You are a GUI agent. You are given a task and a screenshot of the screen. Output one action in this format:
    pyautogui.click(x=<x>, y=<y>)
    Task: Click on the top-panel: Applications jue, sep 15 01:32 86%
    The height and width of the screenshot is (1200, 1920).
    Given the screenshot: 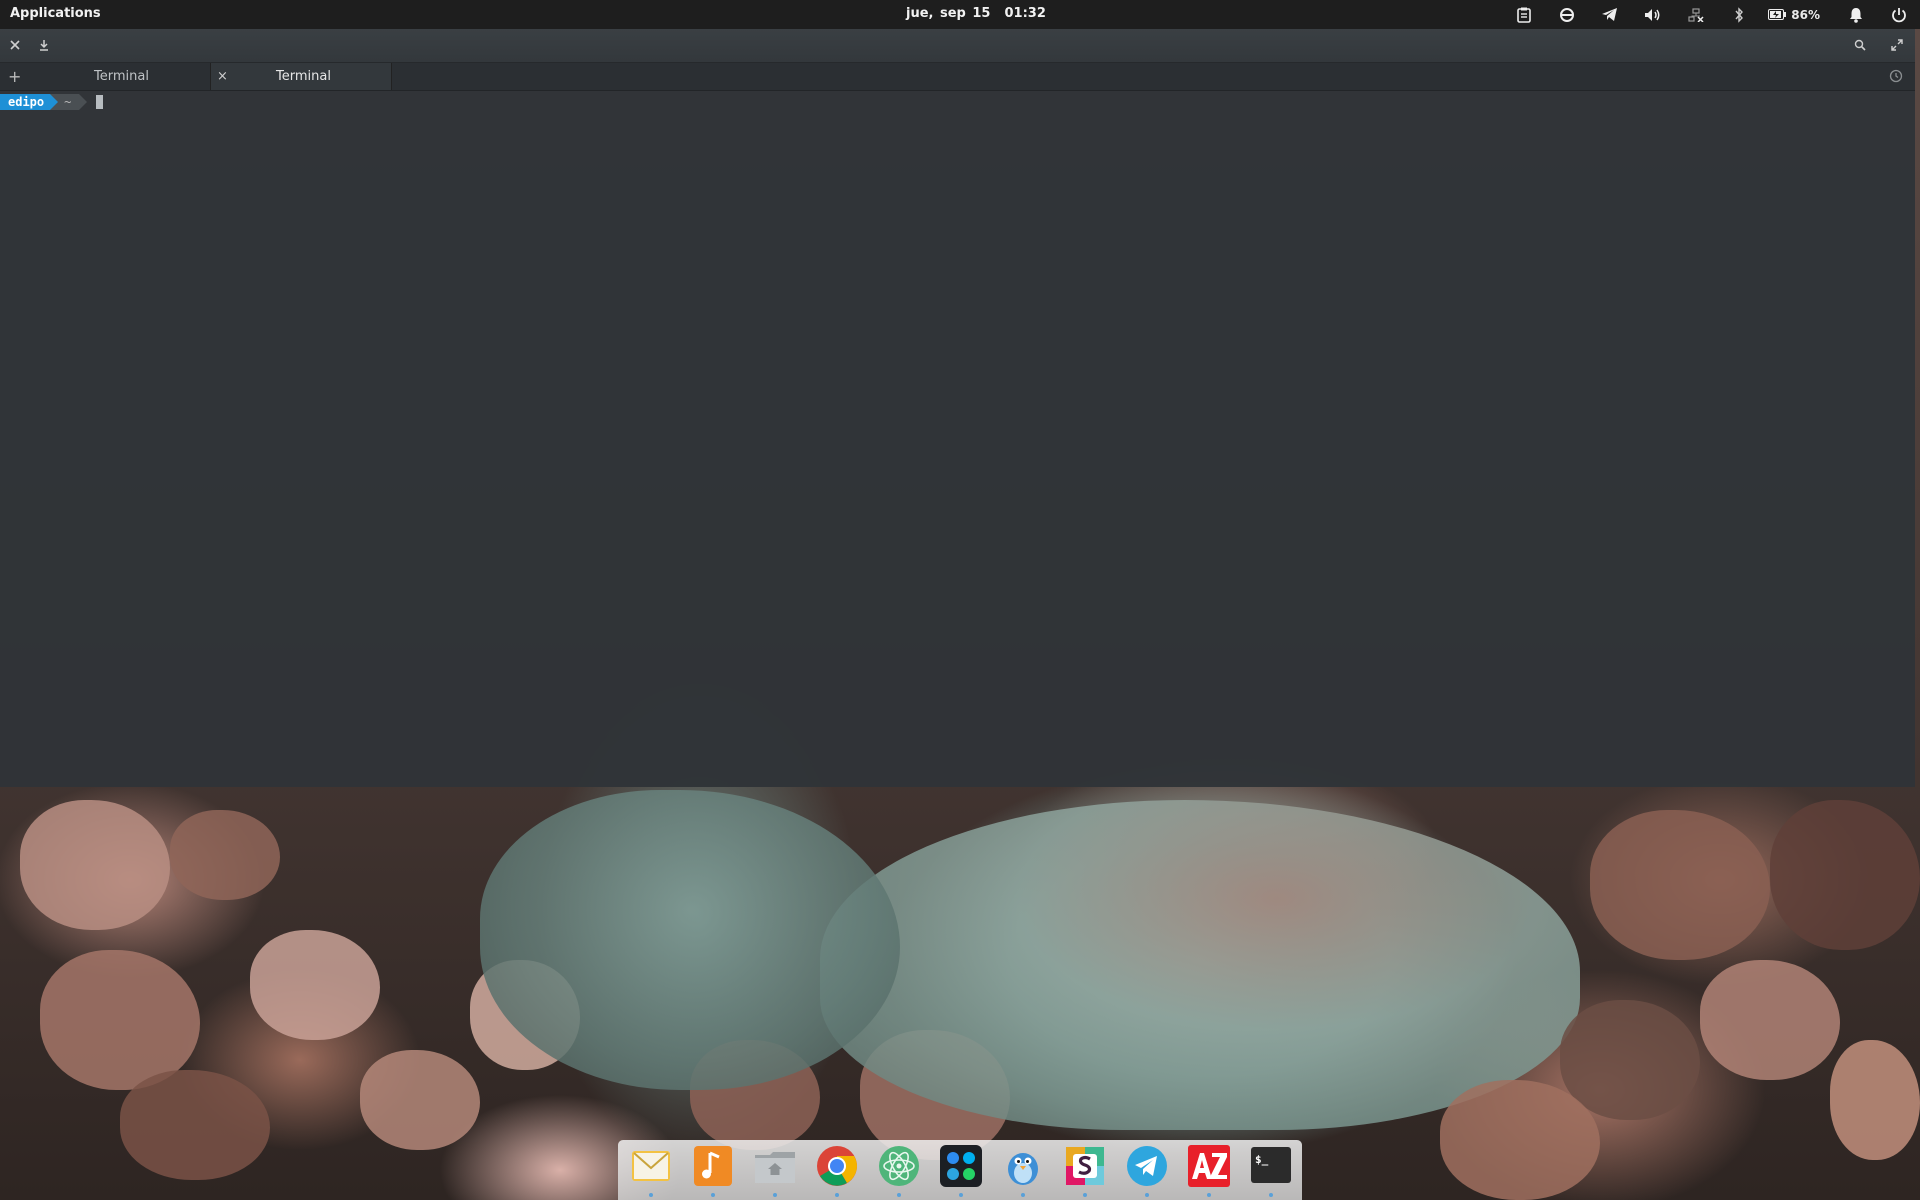 What is the action you would take?
    pyautogui.click(x=960, y=14)
    